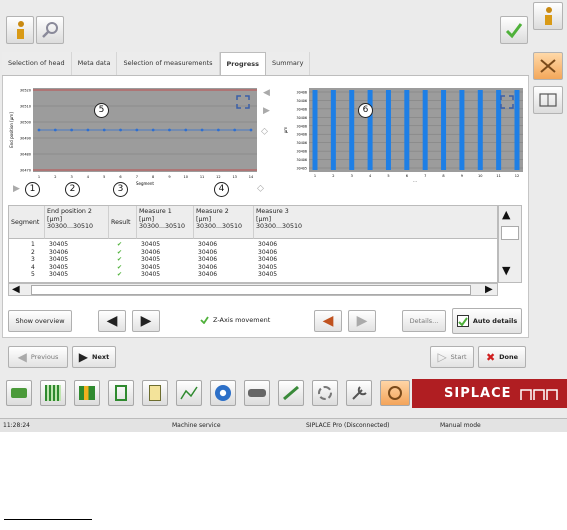 The image size is (567, 530). I want to click on table-row: 4 30405 30405 30406 30405 ✔, so click(253, 268).